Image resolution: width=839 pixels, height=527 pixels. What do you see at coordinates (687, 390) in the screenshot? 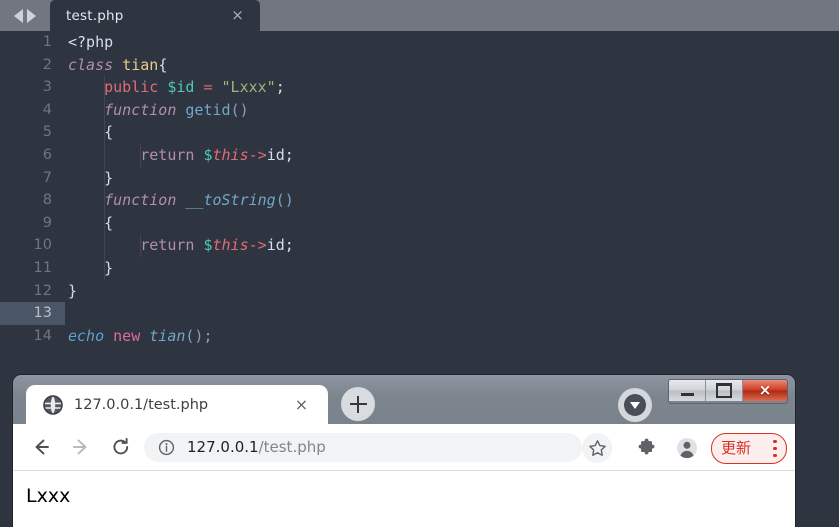
I see `minimize-button` at bounding box center [687, 390].